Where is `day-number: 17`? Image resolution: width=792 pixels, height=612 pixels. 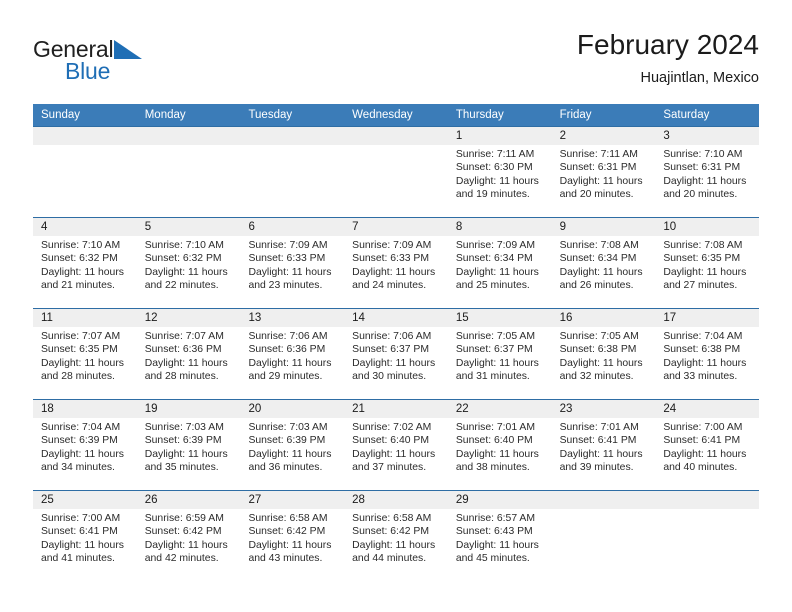
day-number: 17 is located at coordinates (707, 318).